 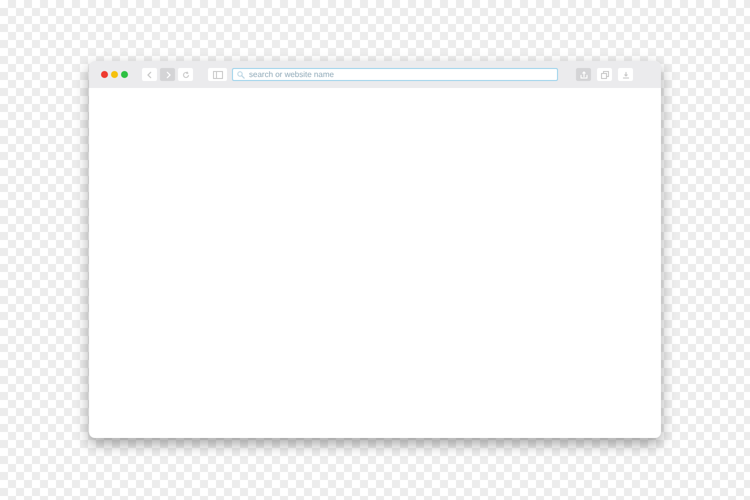 What do you see at coordinates (584, 74) in the screenshot?
I see `share-icon` at bounding box center [584, 74].